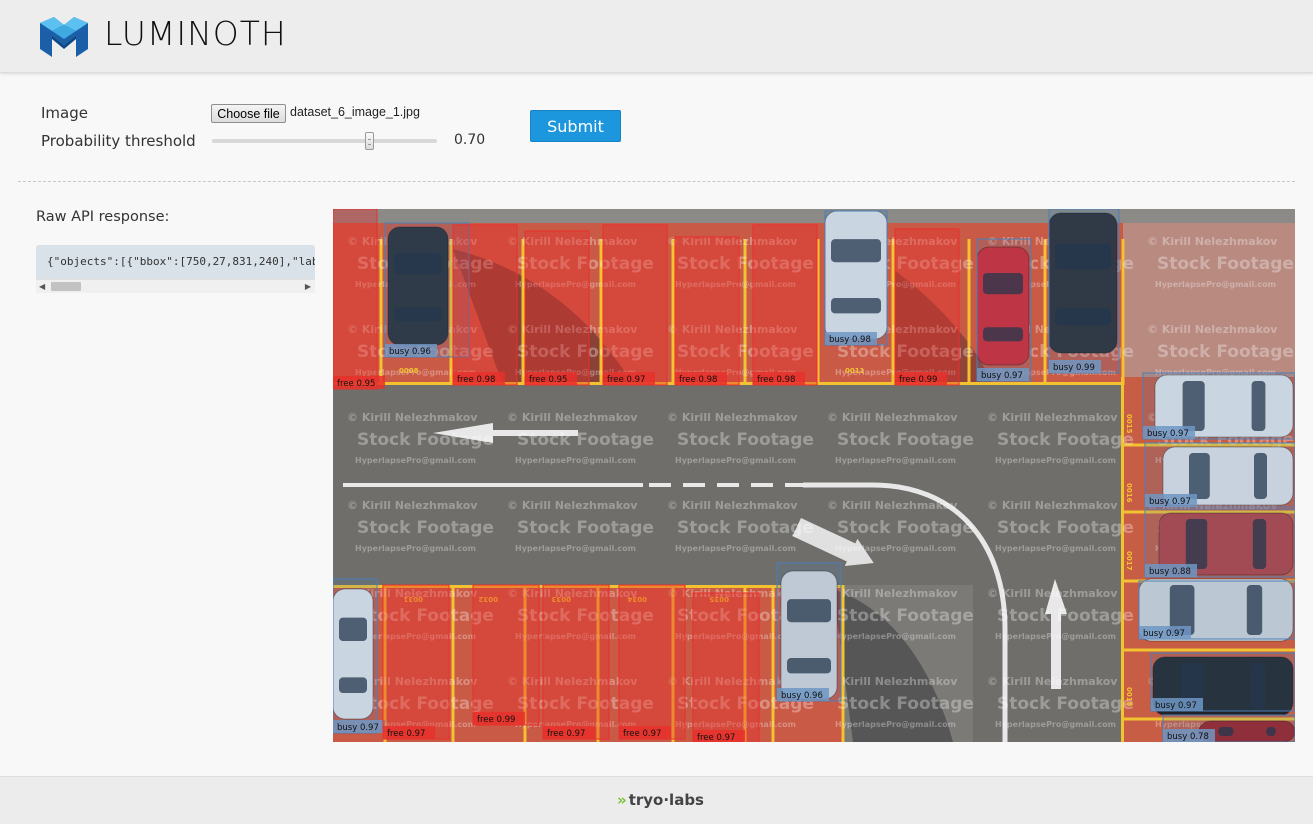  I want to click on free-spot-detection: free 0.97, so click(416, 662).